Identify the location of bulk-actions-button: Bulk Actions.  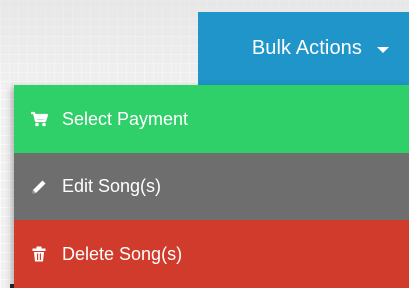
(303, 48).